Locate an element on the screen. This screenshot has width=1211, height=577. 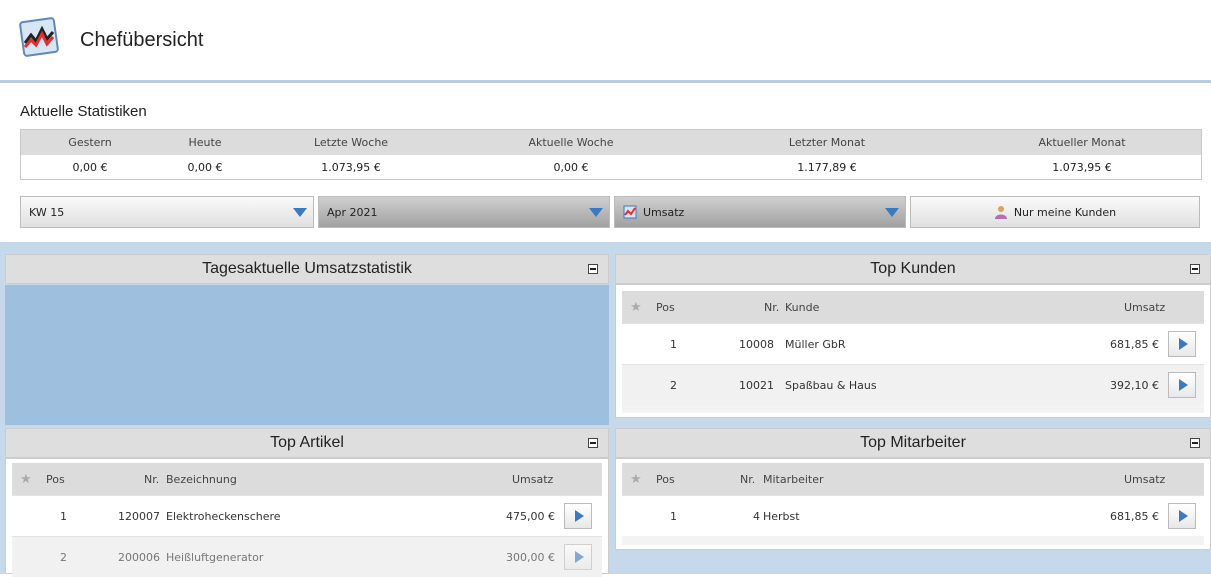
row-umsatz: 300,00 € is located at coordinates (530, 557).